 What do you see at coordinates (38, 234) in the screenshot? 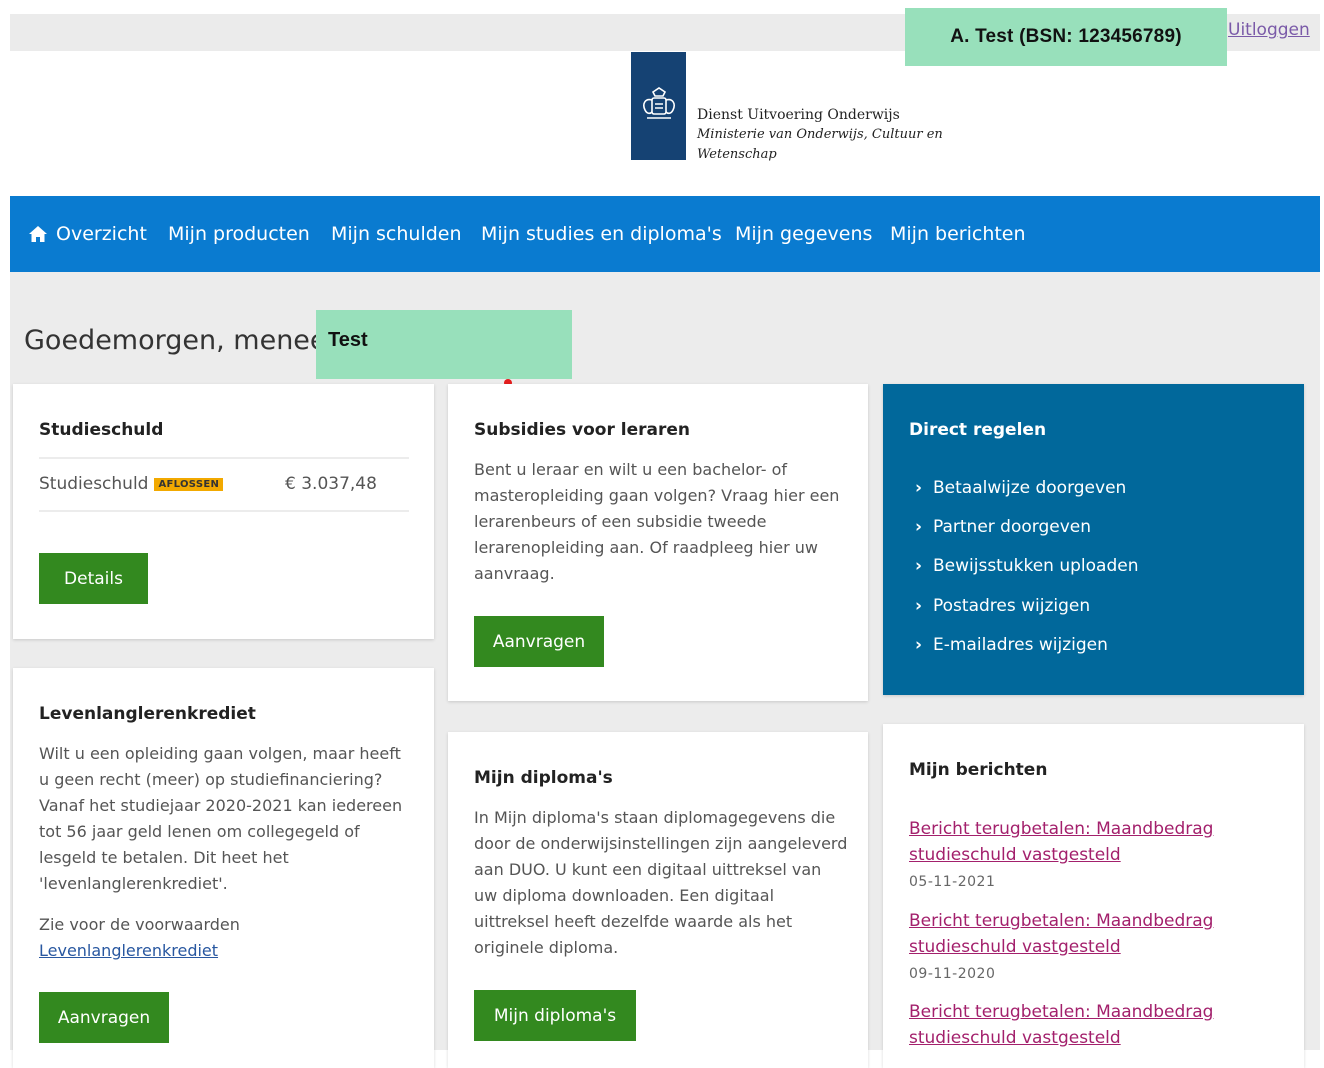
I see `home-icon` at bounding box center [38, 234].